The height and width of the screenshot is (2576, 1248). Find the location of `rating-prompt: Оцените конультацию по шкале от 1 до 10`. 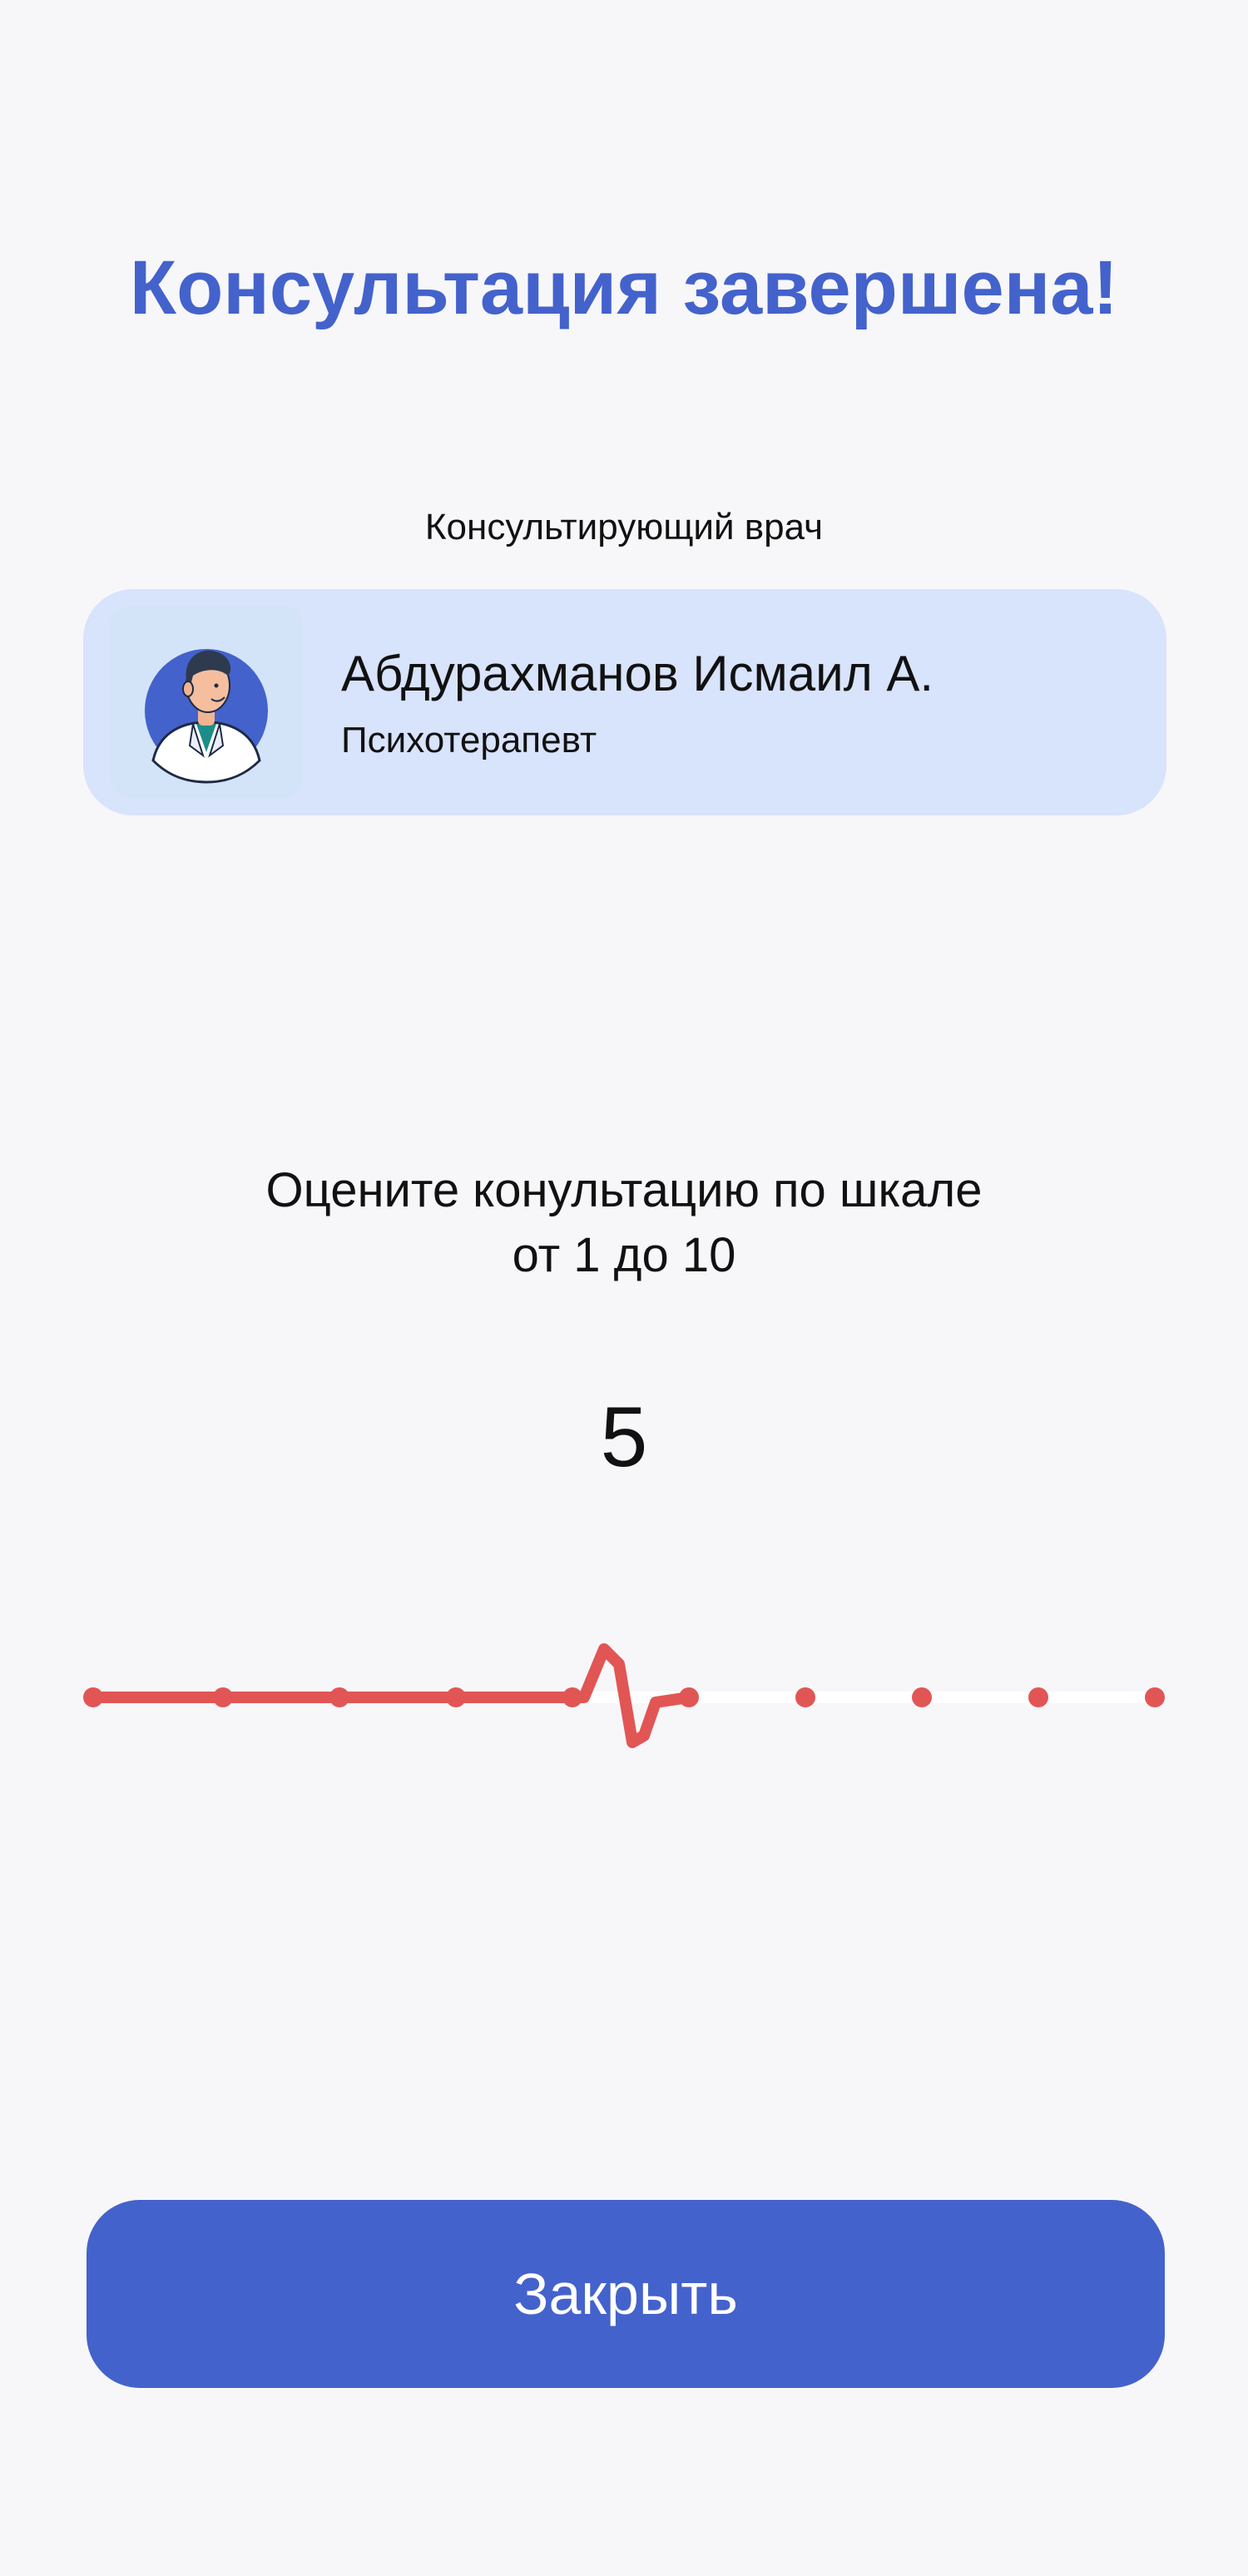

rating-prompt: Оцените конультацию по шкале от 1 до 10 is located at coordinates (624, 1223).